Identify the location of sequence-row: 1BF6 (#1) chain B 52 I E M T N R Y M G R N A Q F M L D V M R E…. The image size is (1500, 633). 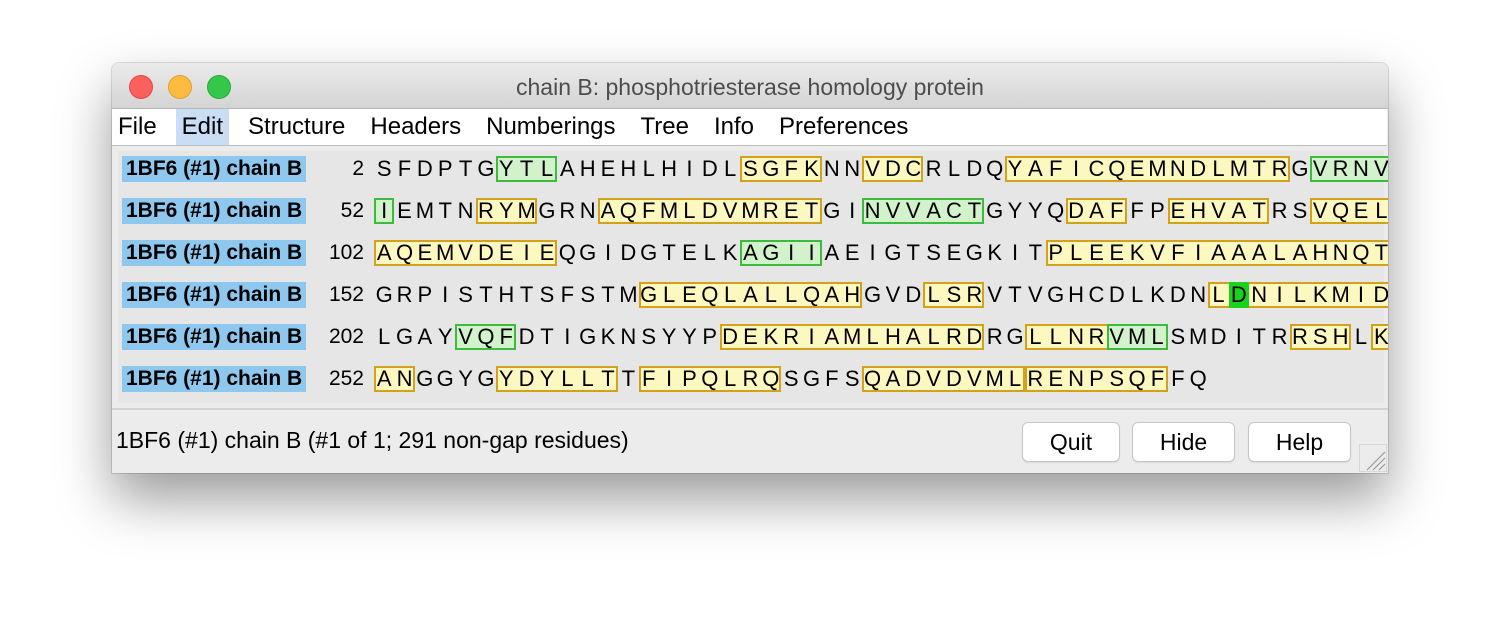
(753, 214).